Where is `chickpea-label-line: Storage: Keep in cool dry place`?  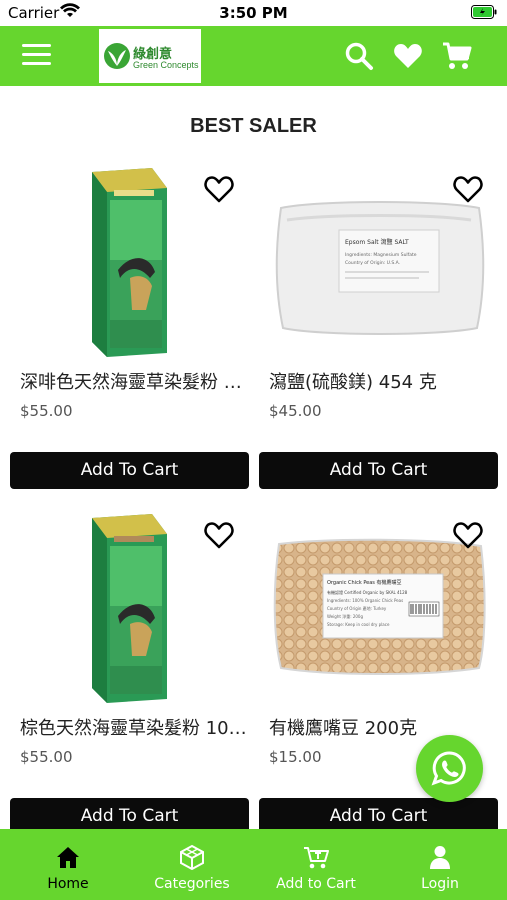
chickpea-label-line: Storage: Keep in cool dry place is located at coordinates (358, 624).